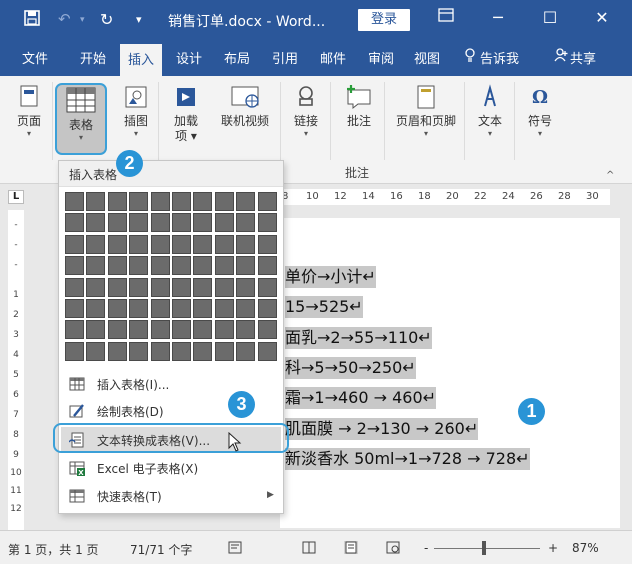 Image resolution: width=632 pixels, height=564 pixels. What do you see at coordinates (384, 20) in the screenshot?
I see `login-button: 登录` at bounding box center [384, 20].